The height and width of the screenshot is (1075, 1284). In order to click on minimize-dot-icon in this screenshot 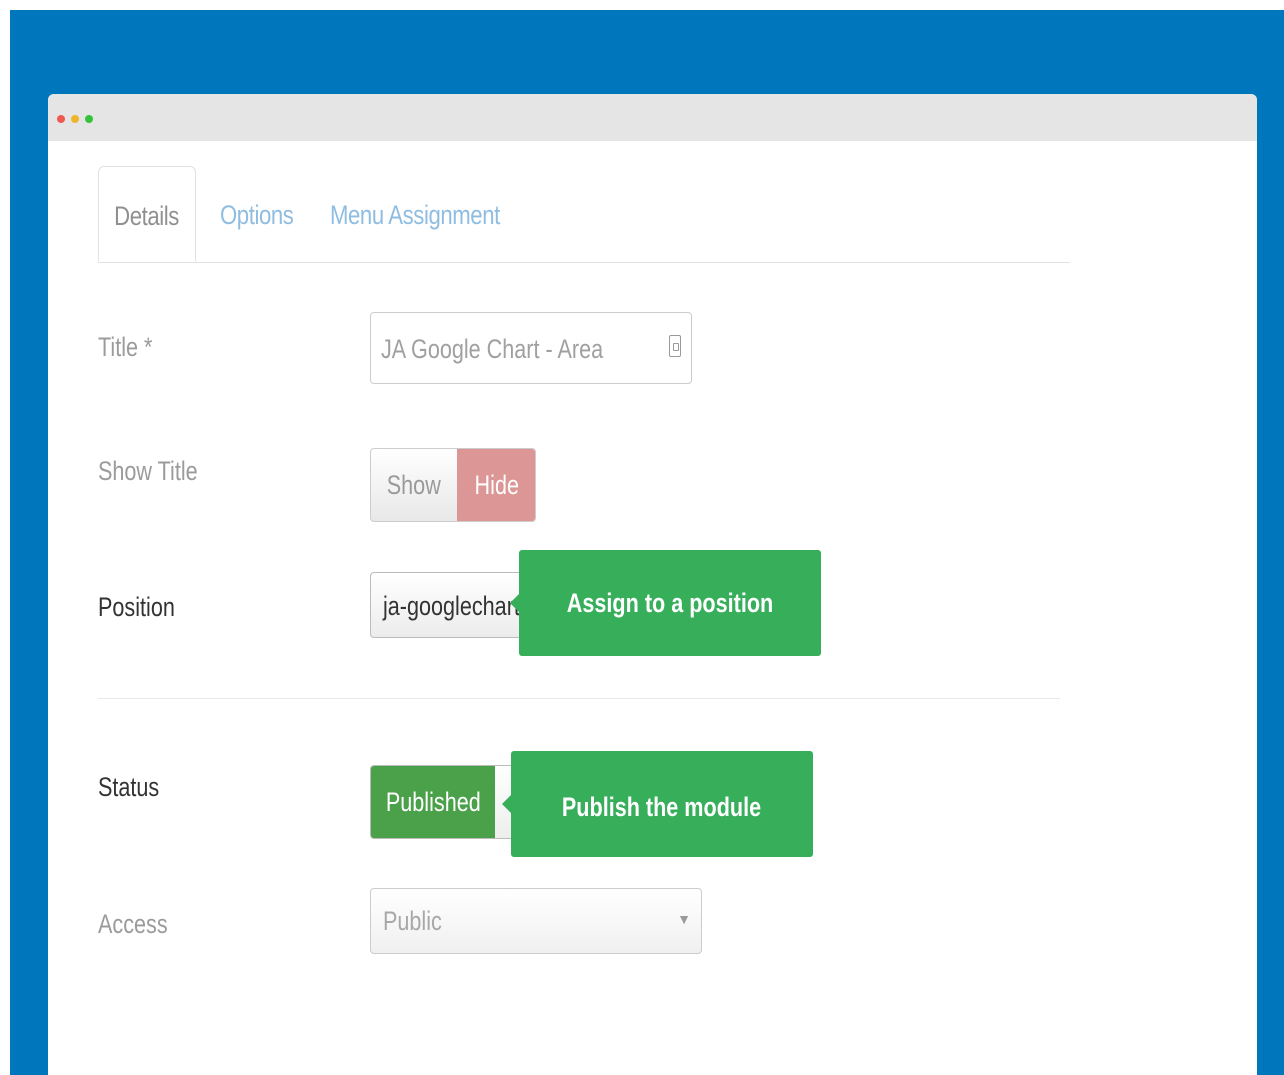, I will do `click(75, 119)`.